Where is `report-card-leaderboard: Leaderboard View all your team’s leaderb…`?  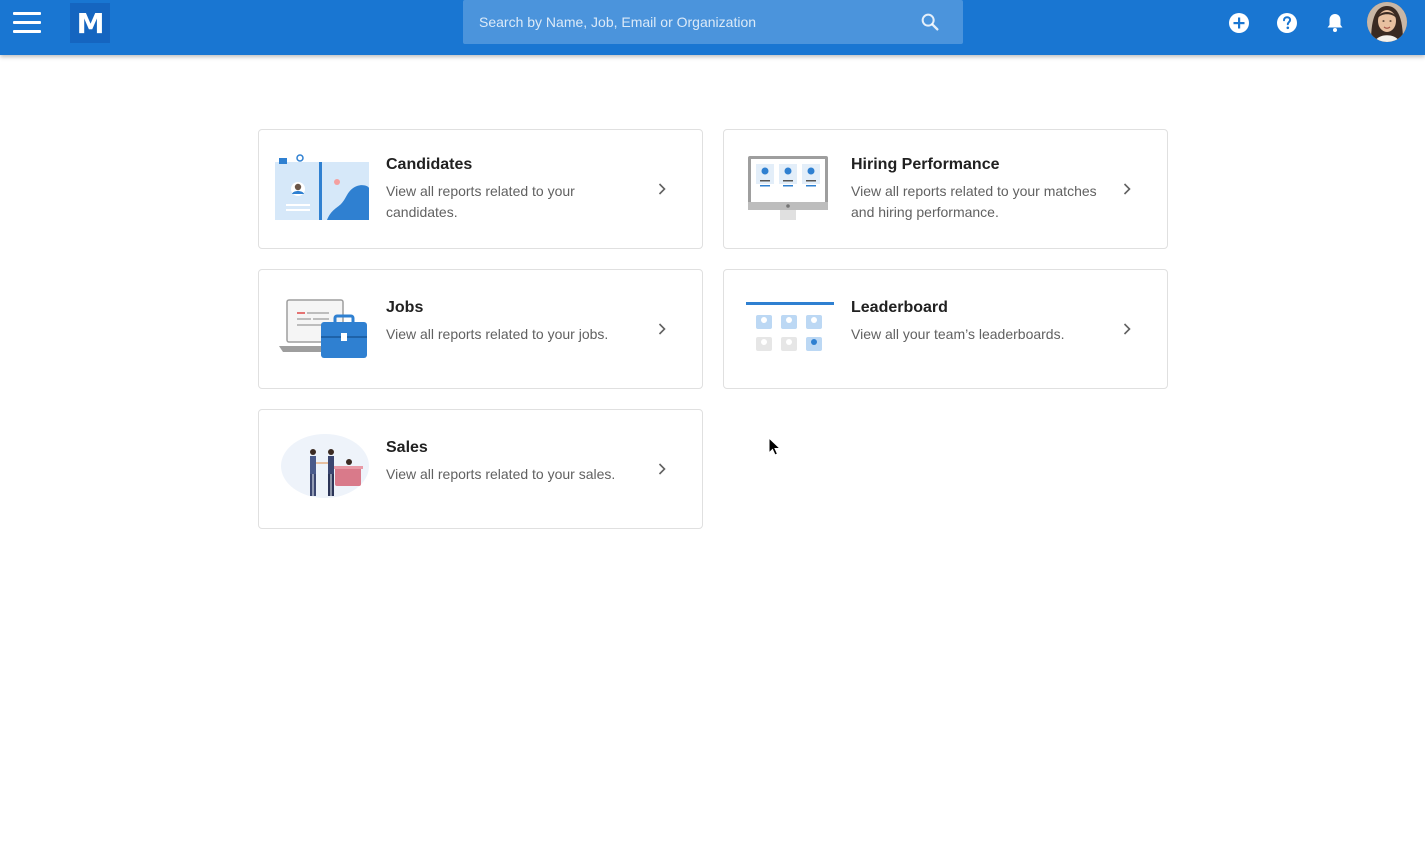
report-card-leaderboard: Leaderboard View all your team’s leaderb… is located at coordinates (945, 329).